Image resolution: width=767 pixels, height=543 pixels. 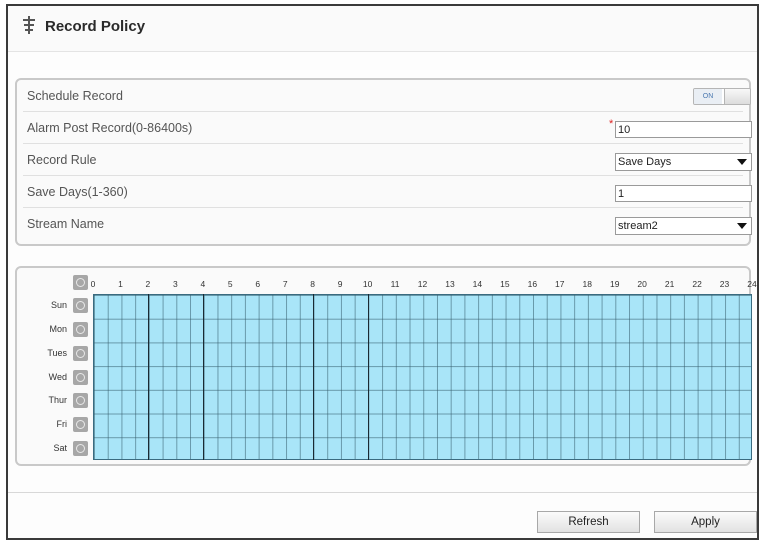 I want to click on record-policy-icon, so click(x=29, y=25).